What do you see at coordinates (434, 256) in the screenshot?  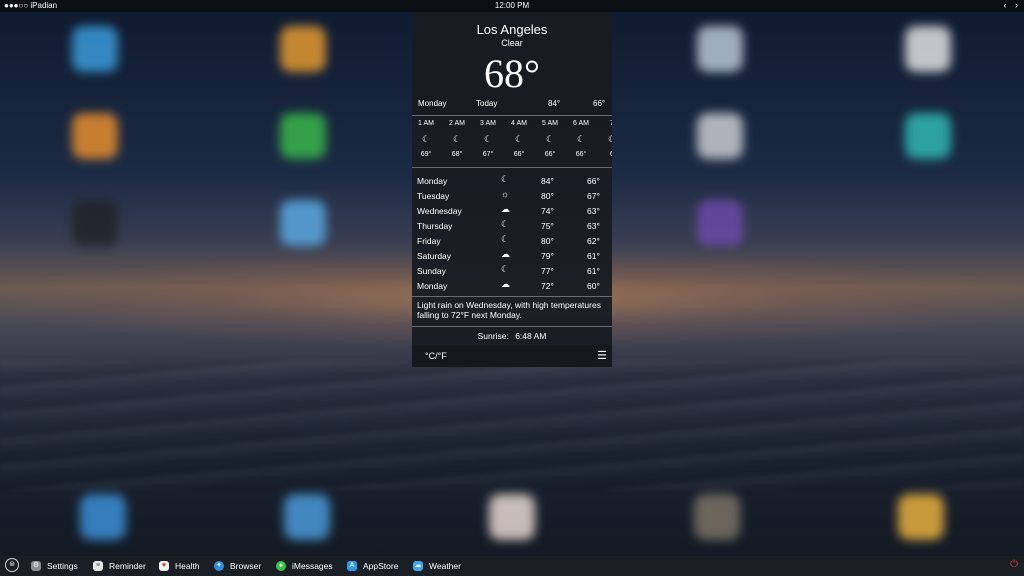 I see `daily-day: Saturday` at bounding box center [434, 256].